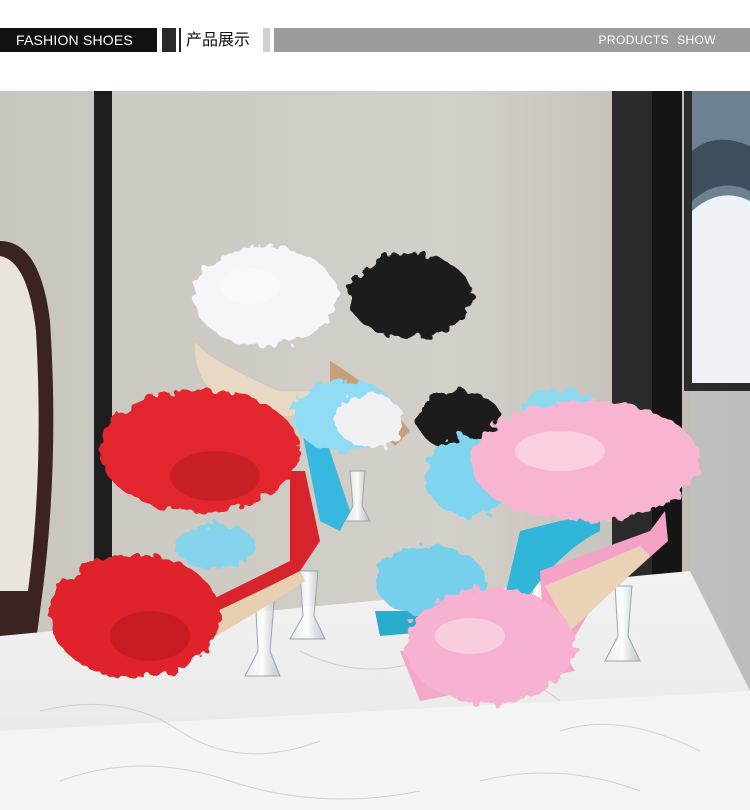 This screenshot has width=750, height=810. I want to click on products-show-label: PRODUCTS SHOW, so click(657, 40).